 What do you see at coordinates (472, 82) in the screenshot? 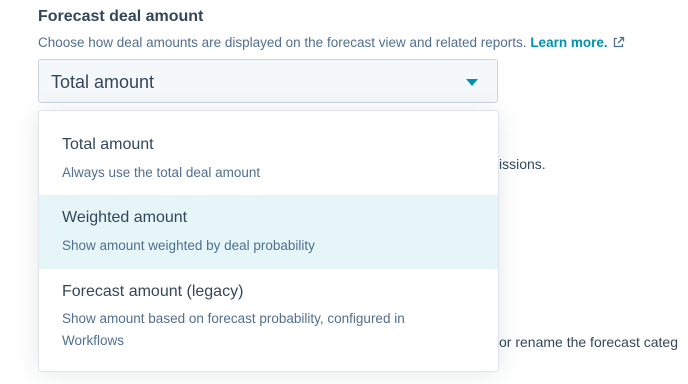
I see `caret-down-icon` at bounding box center [472, 82].